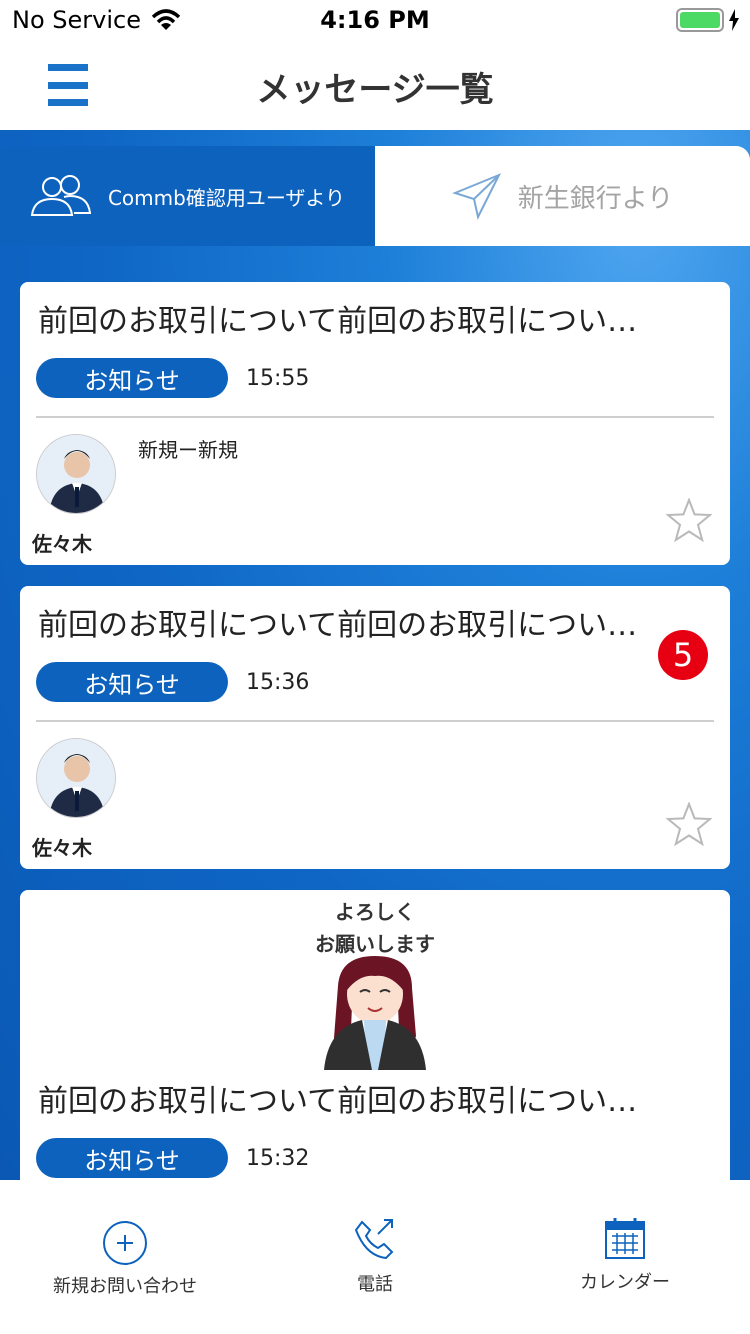  Describe the element at coordinates (595, 198) in the screenshot. I see `tab-label: 新生銀行より` at that location.